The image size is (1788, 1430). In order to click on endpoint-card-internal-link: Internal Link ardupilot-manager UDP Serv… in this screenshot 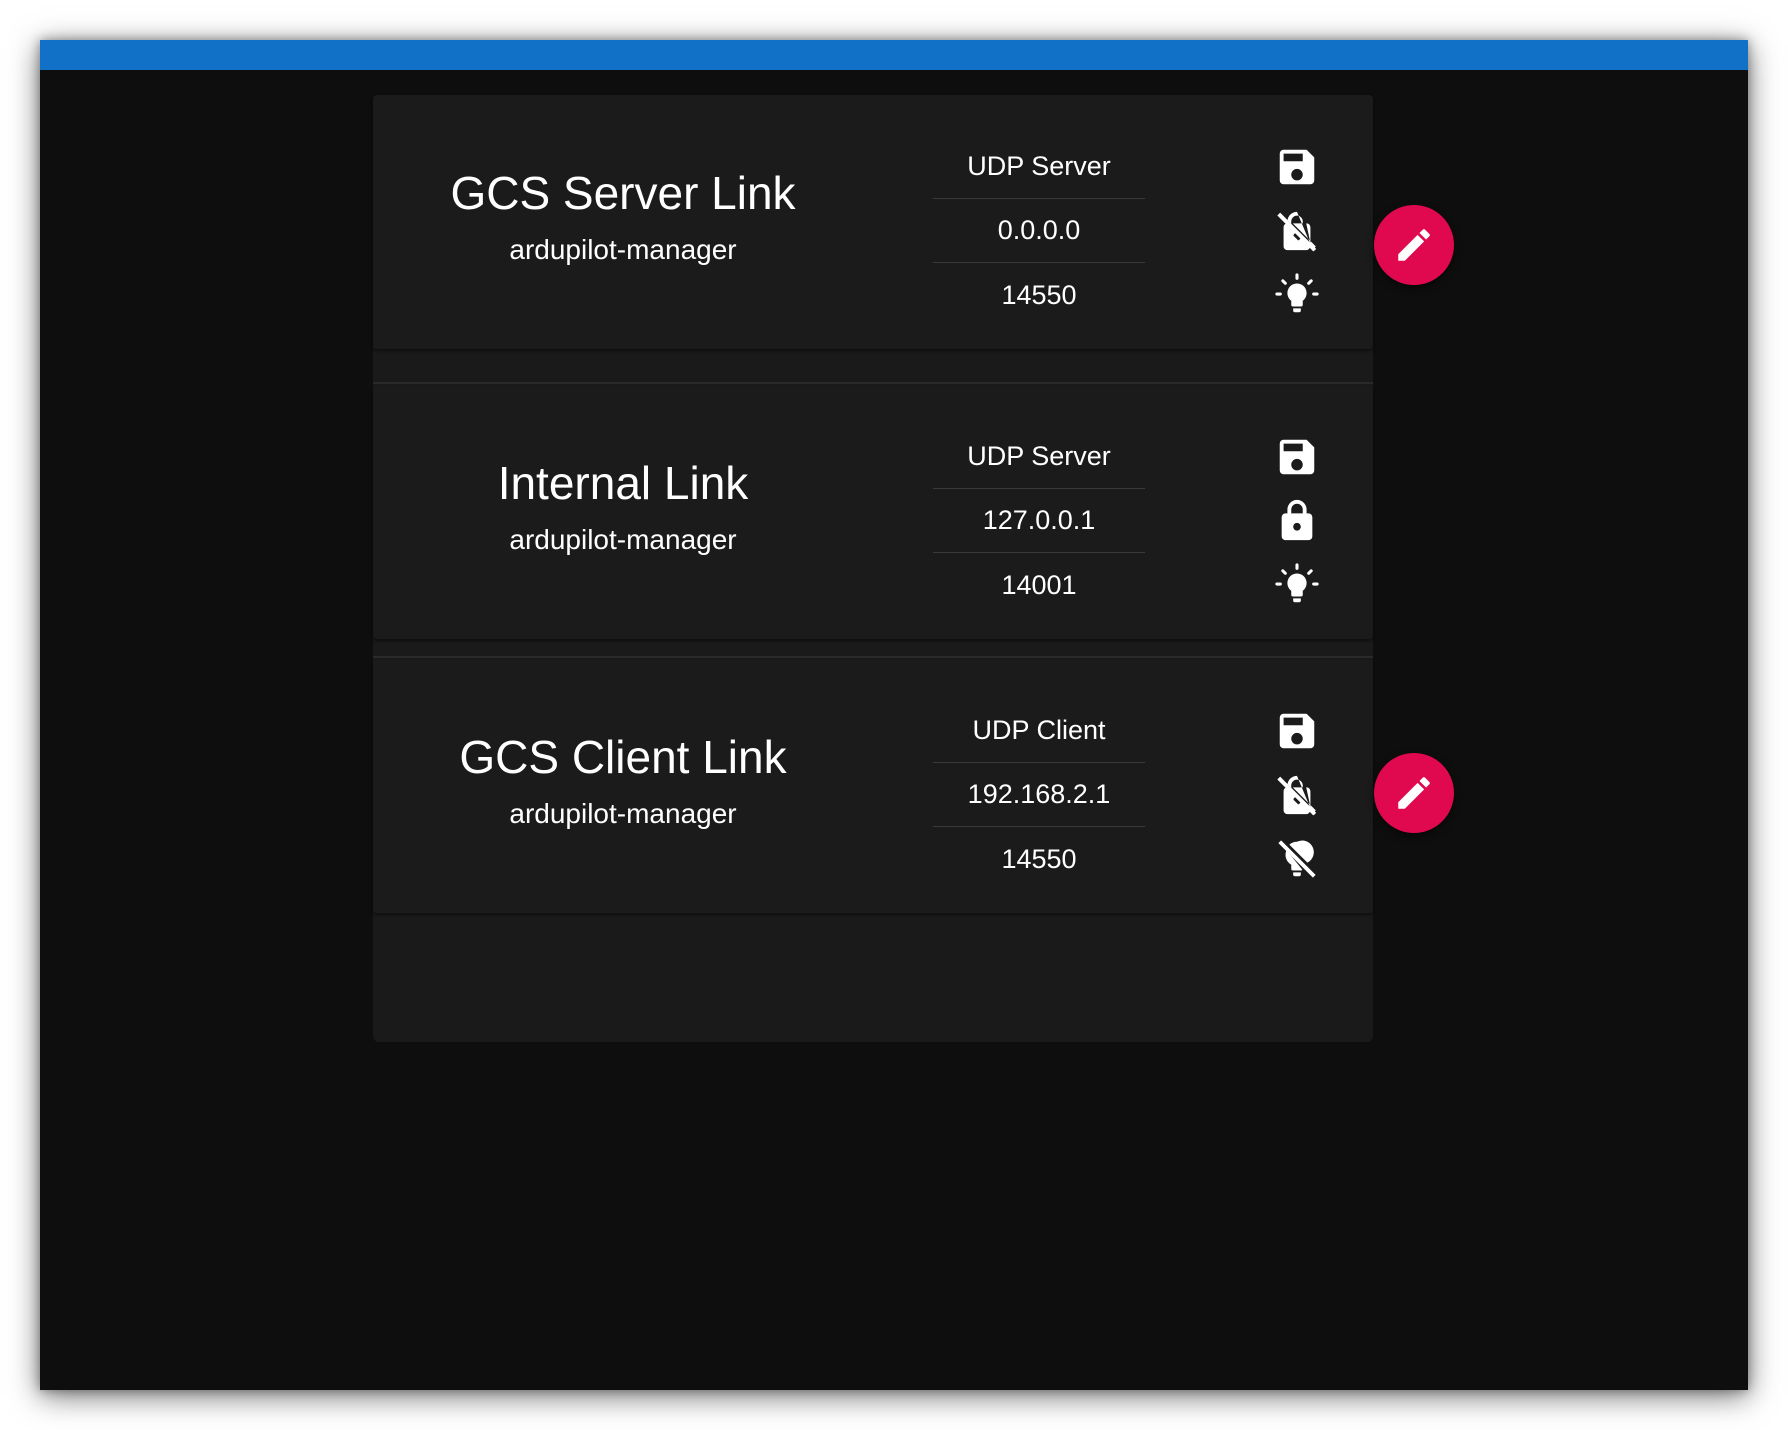, I will do `click(873, 512)`.